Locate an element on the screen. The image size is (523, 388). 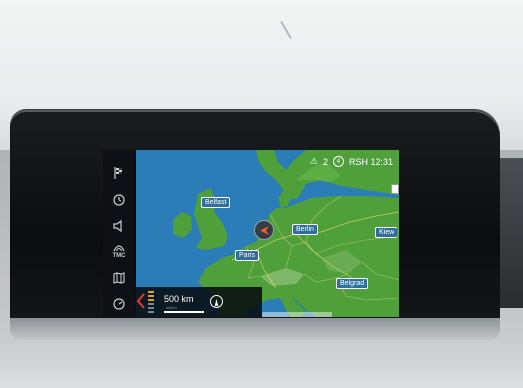
nav-sidebar: TMC is located at coordinates (119, 233).